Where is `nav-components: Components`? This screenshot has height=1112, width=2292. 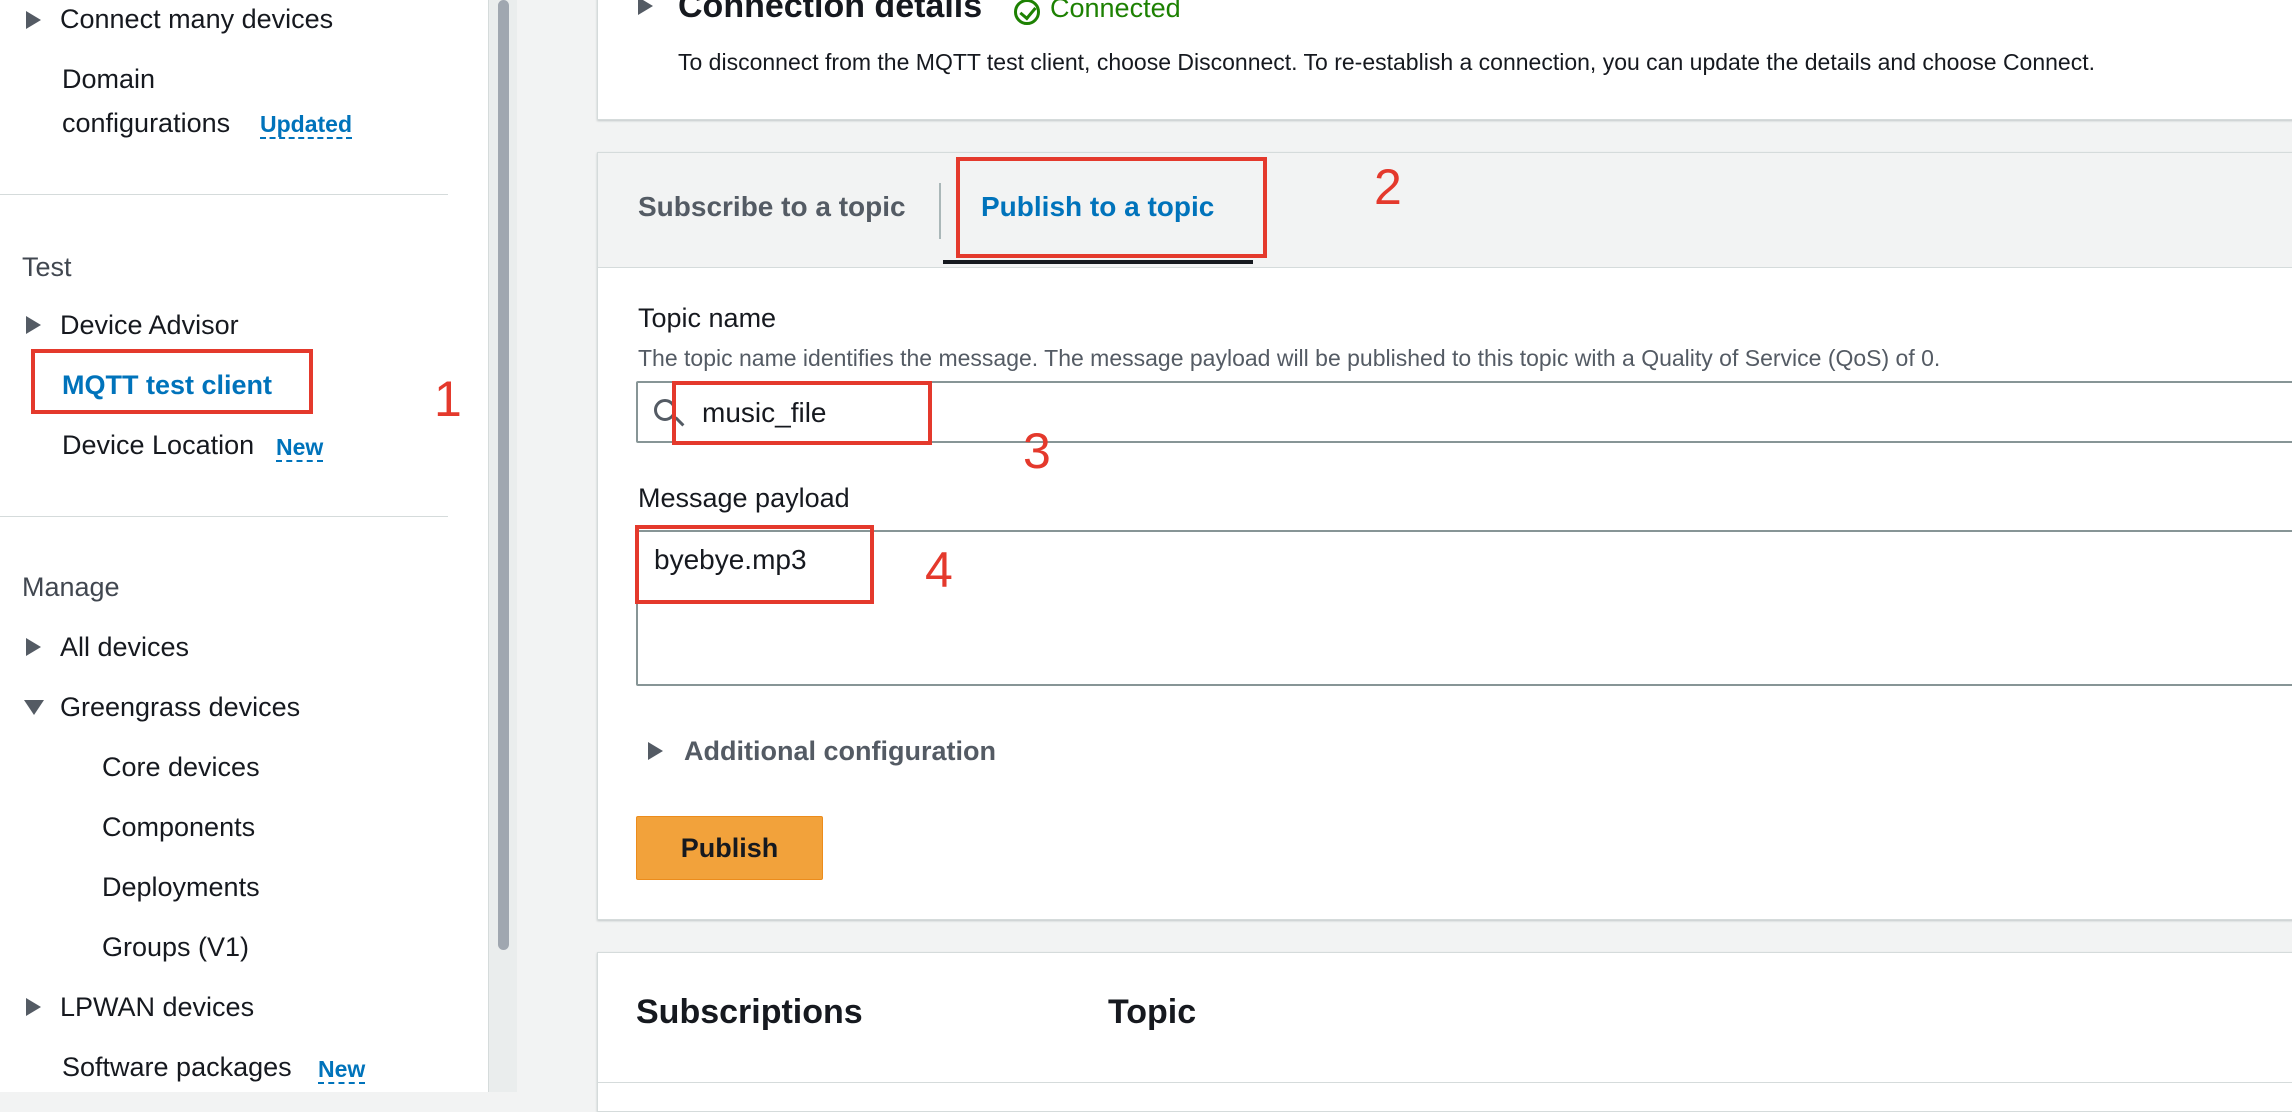
nav-components: Components is located at coordinates (178, 827).